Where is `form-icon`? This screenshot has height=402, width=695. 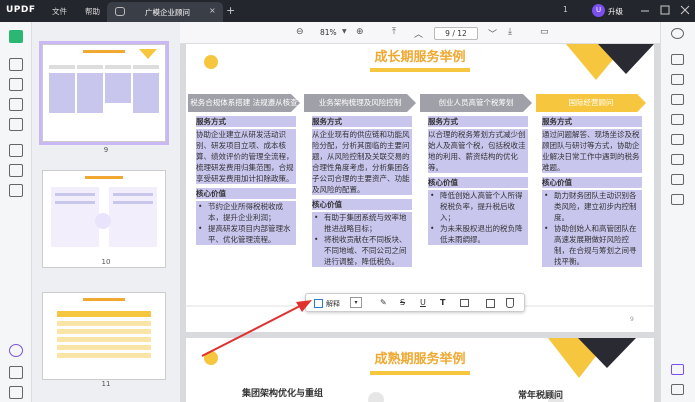
form-icon is located at coordinates (16, 104).